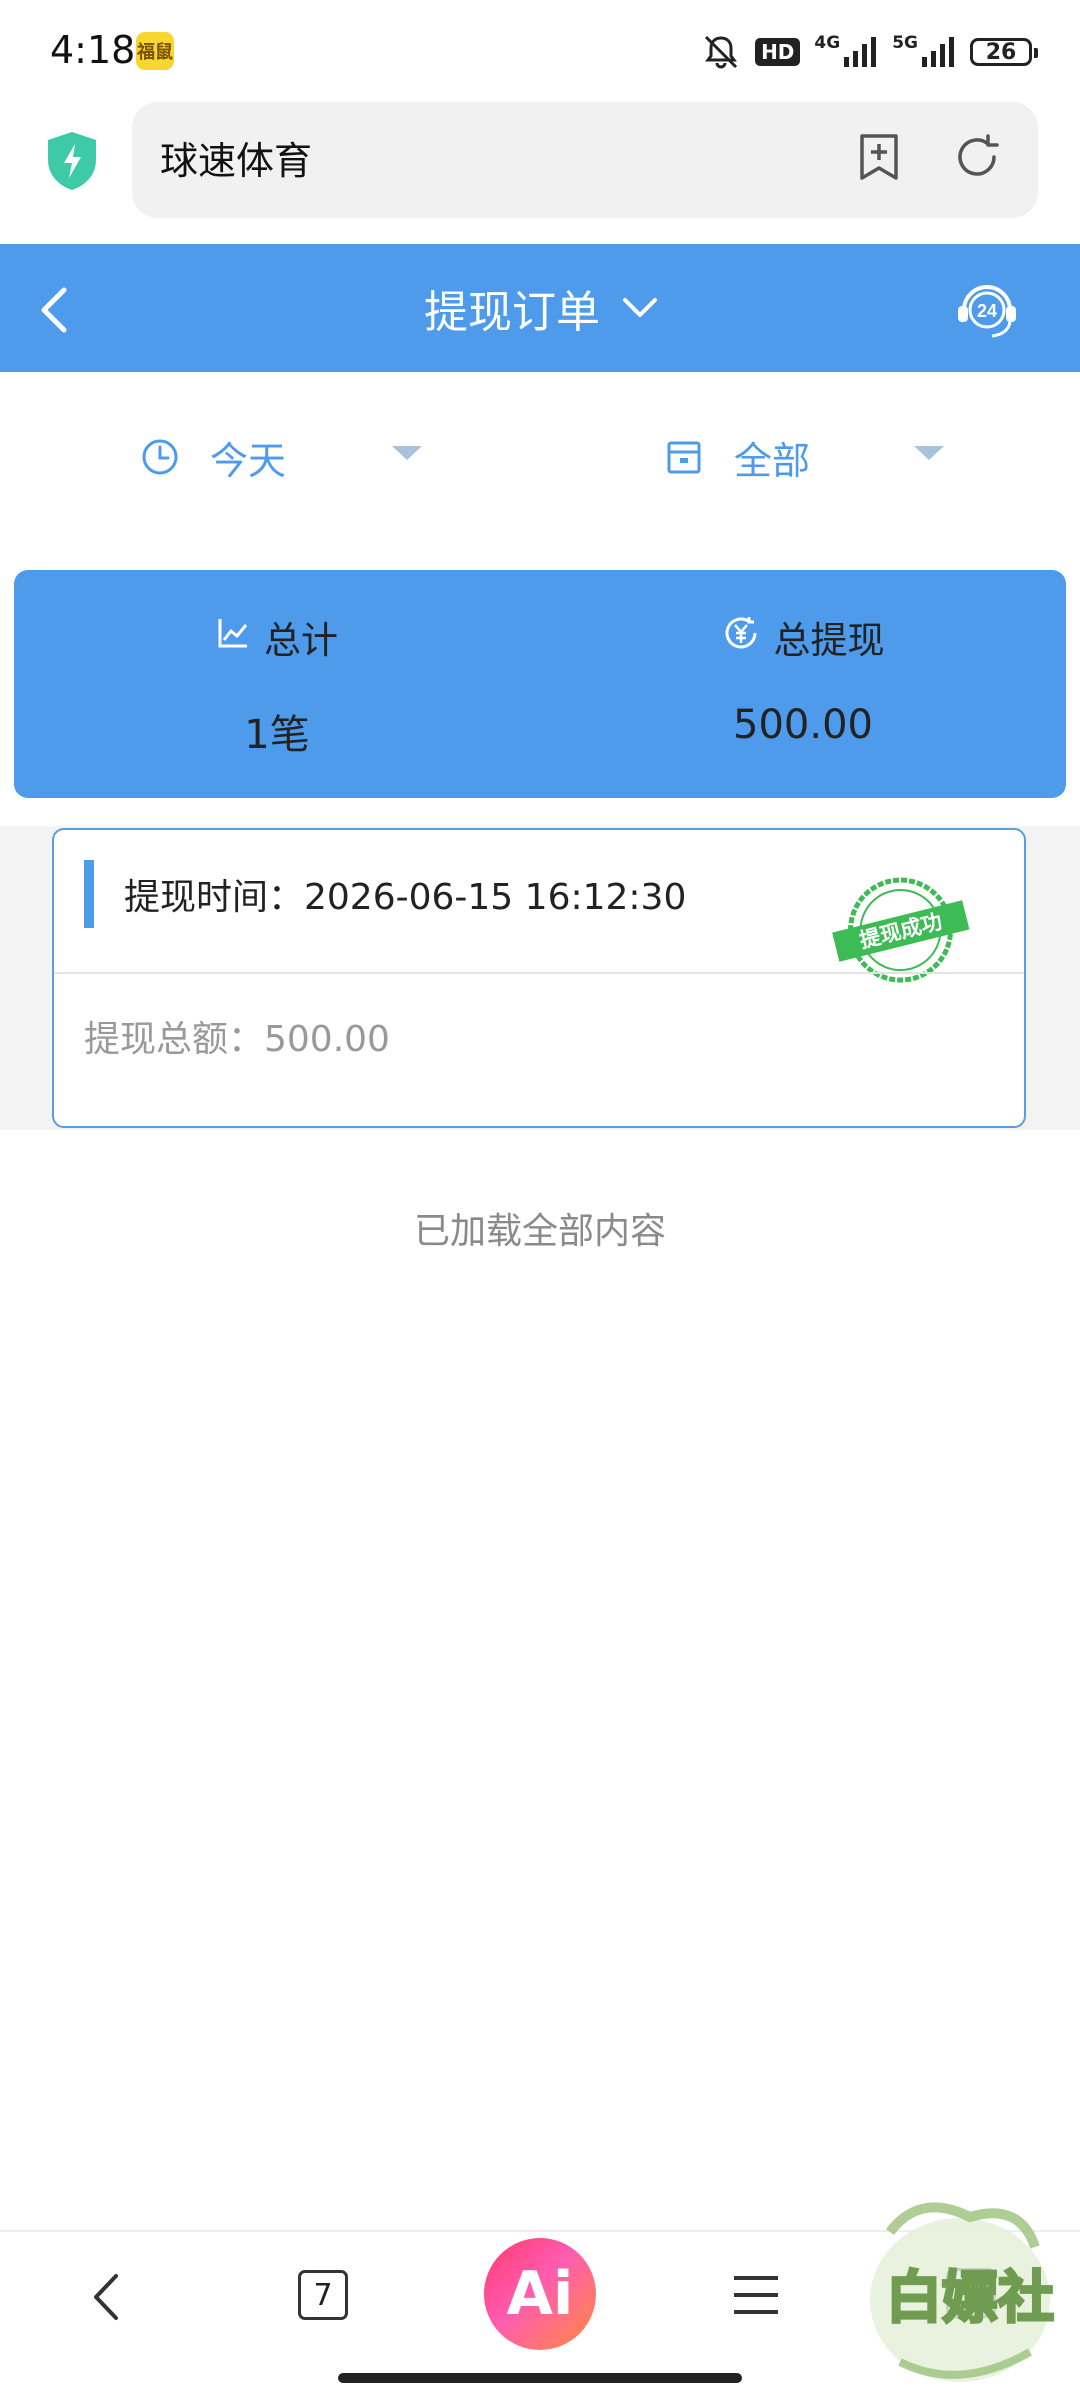  Describe the element at coordinates (977, 157) in the screenshot. I see `reload-icon` at that location.